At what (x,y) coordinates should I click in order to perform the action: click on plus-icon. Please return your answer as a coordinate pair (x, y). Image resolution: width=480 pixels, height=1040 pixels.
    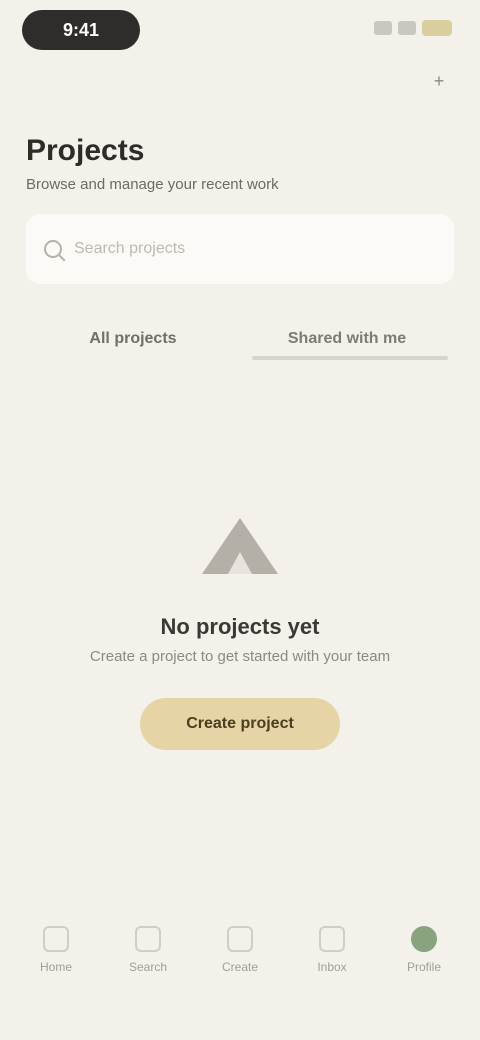
    Looking at the image, I should click on (240, 939).